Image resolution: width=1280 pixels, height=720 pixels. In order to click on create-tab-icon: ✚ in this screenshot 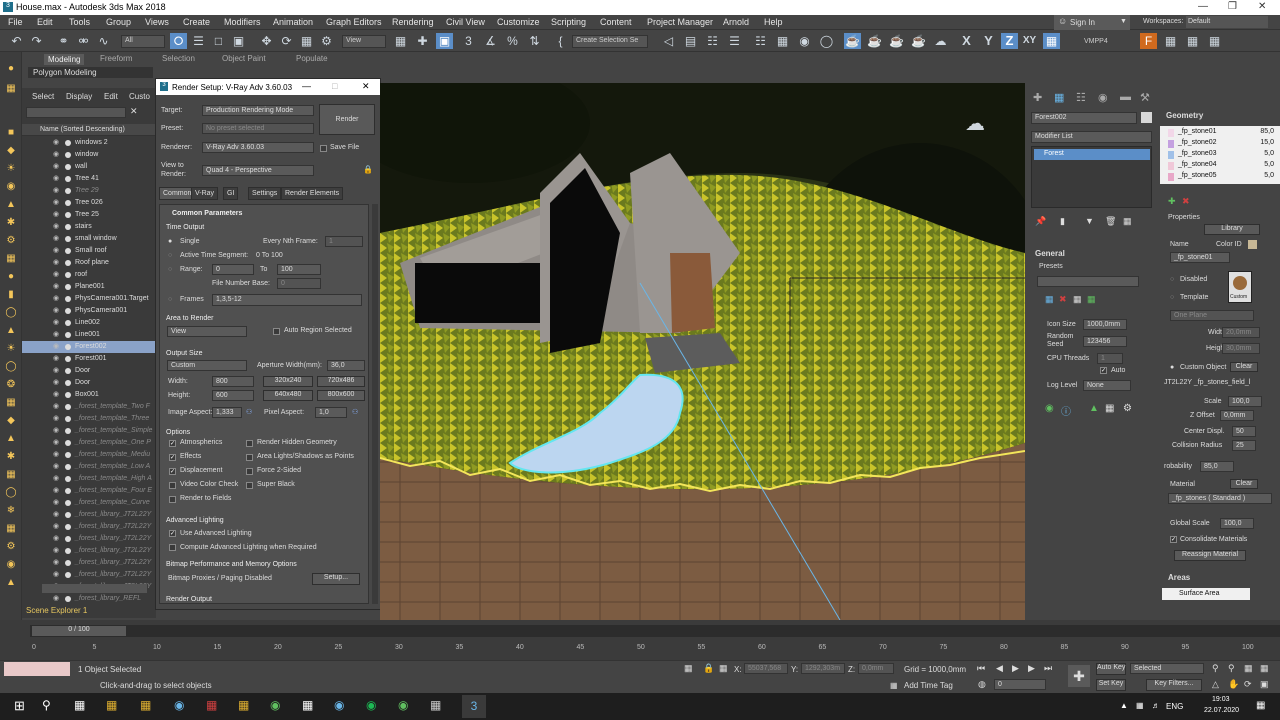, I will do `click(1037, 97)`.